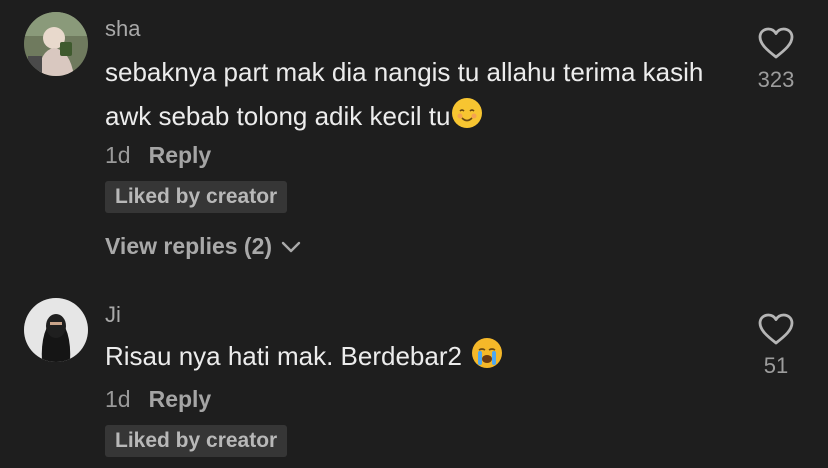  What do you see at coordinates (776, 79) in the screenshot?
I see `like-count: 323` at bounding box center [776, 79].